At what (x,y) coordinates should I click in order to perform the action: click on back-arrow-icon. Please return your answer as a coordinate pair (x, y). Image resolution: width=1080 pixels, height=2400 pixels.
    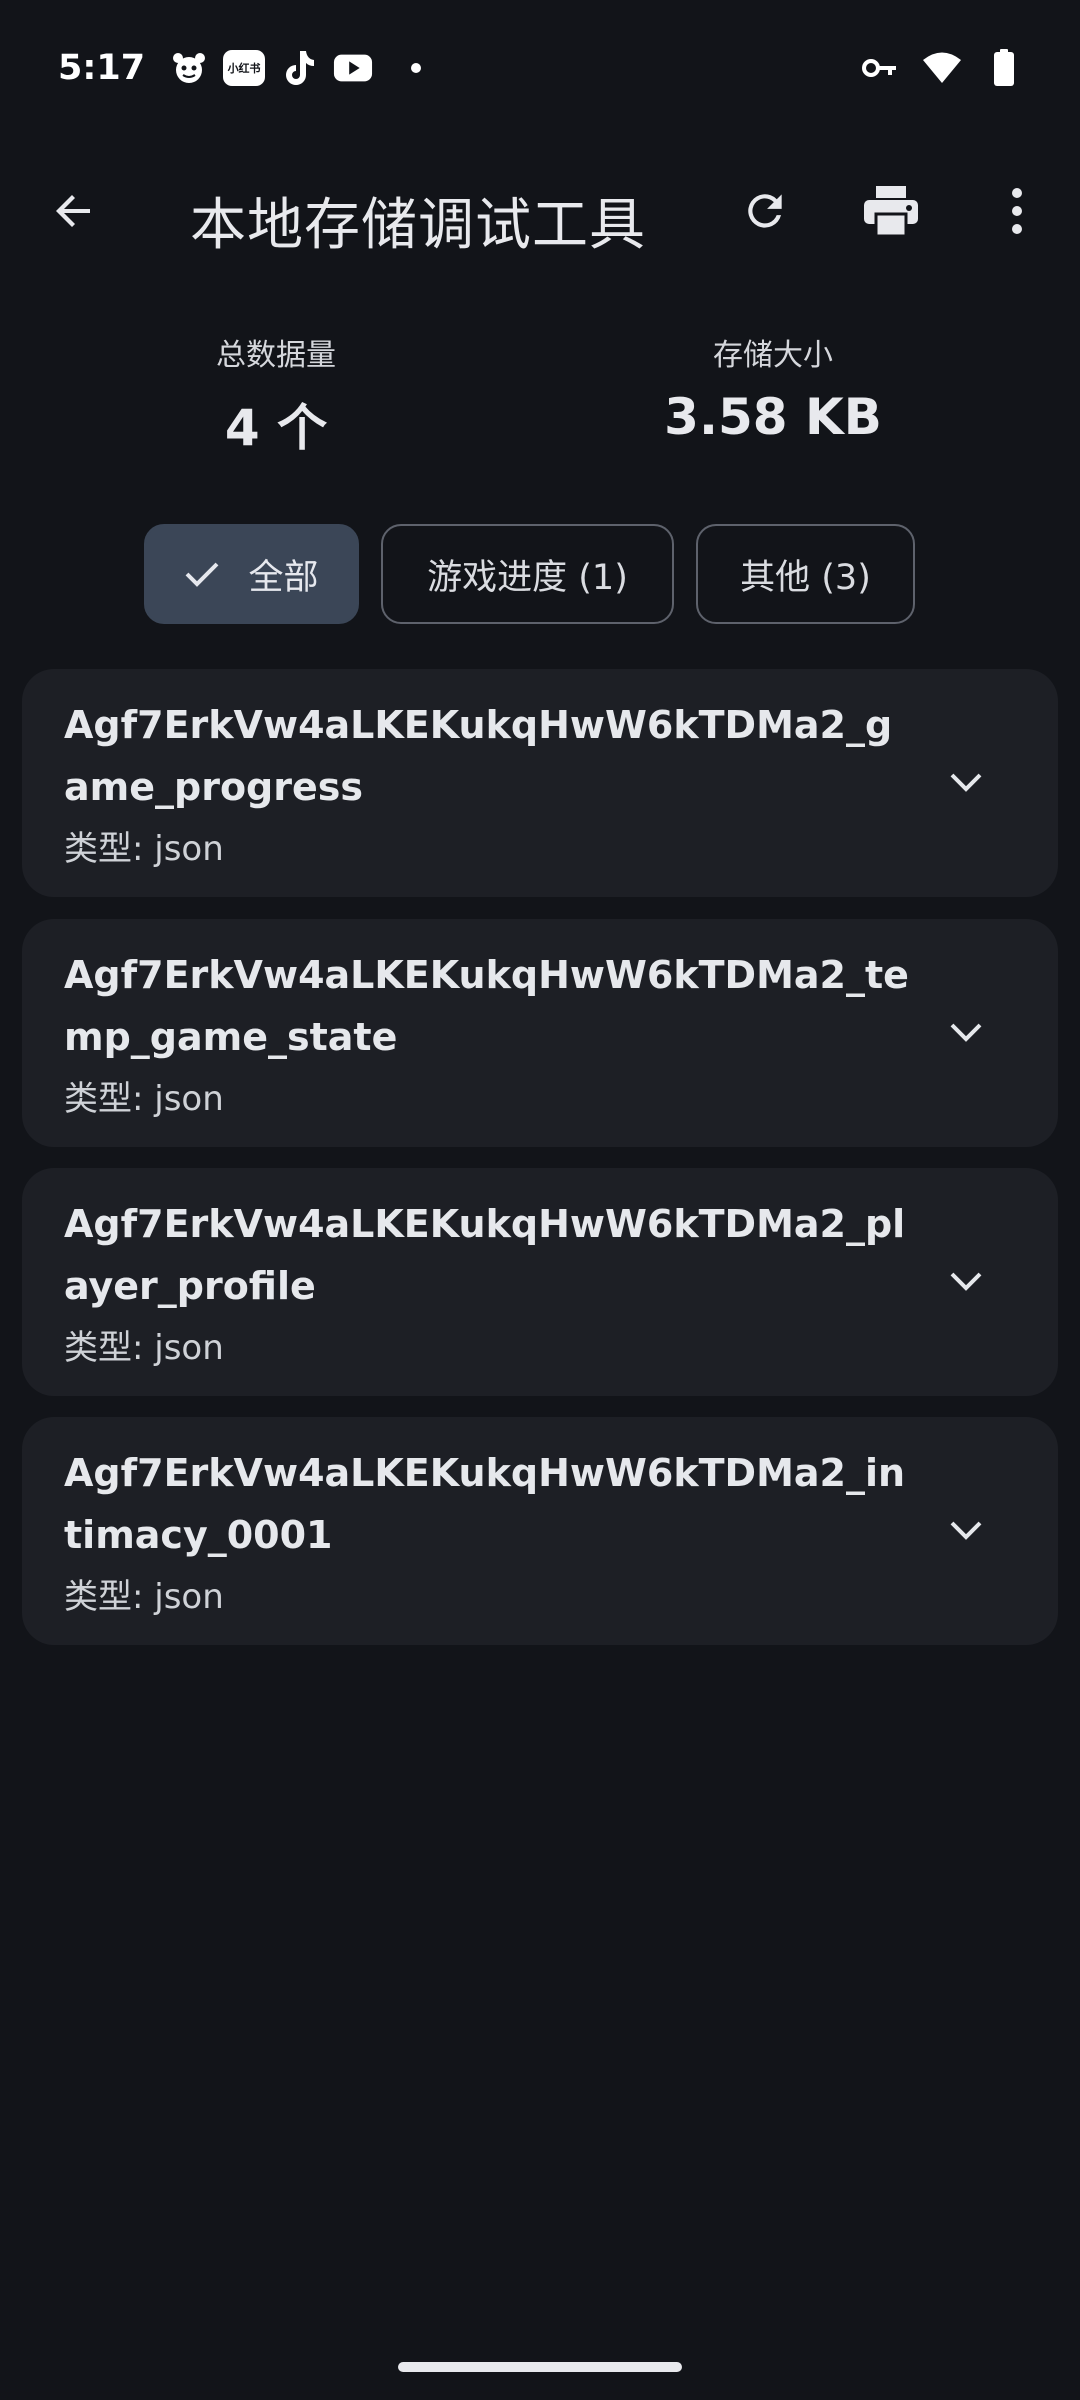
    Looking at the image, I should click on (73, 211).